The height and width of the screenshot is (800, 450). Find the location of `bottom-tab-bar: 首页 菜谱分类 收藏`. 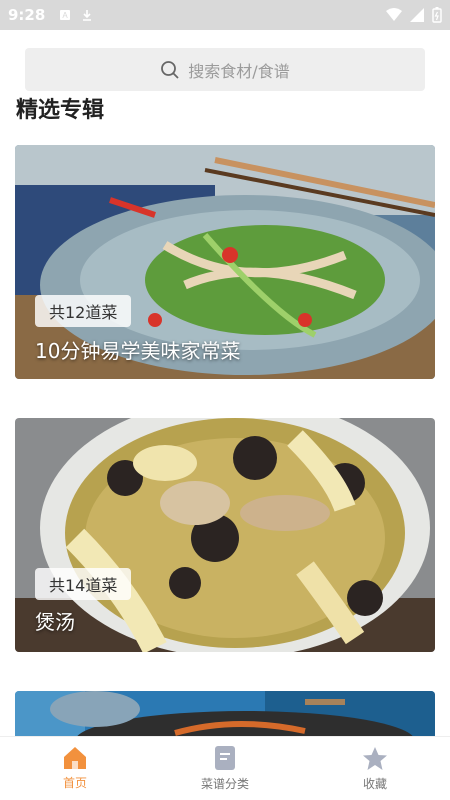

bottom-tab-bar: 首页 菜谱分类 收藏 is located at coordinates (225, 768).